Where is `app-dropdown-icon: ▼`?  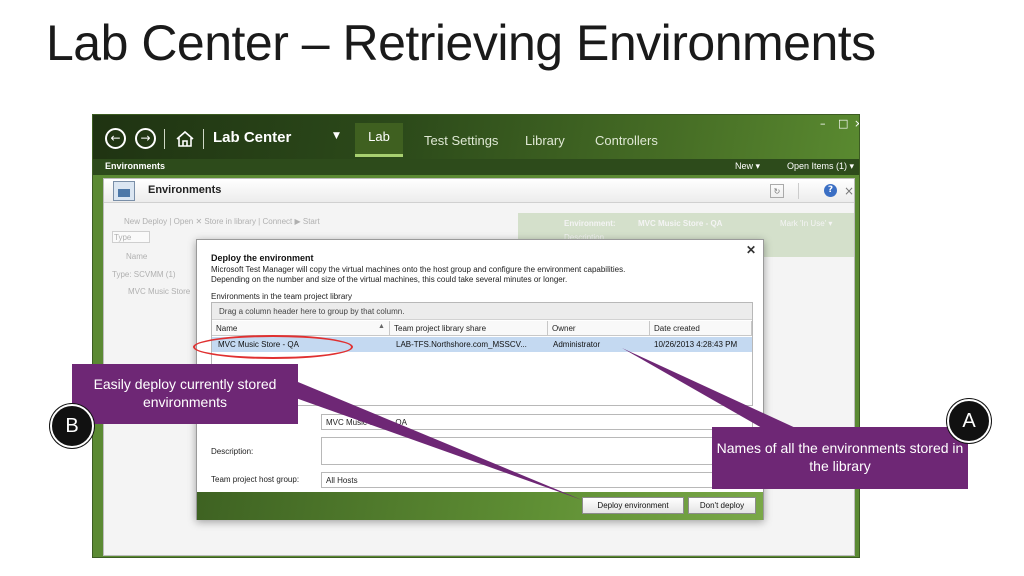
app-dropdown-icon: ▼ is located at coordinates (336, 136).